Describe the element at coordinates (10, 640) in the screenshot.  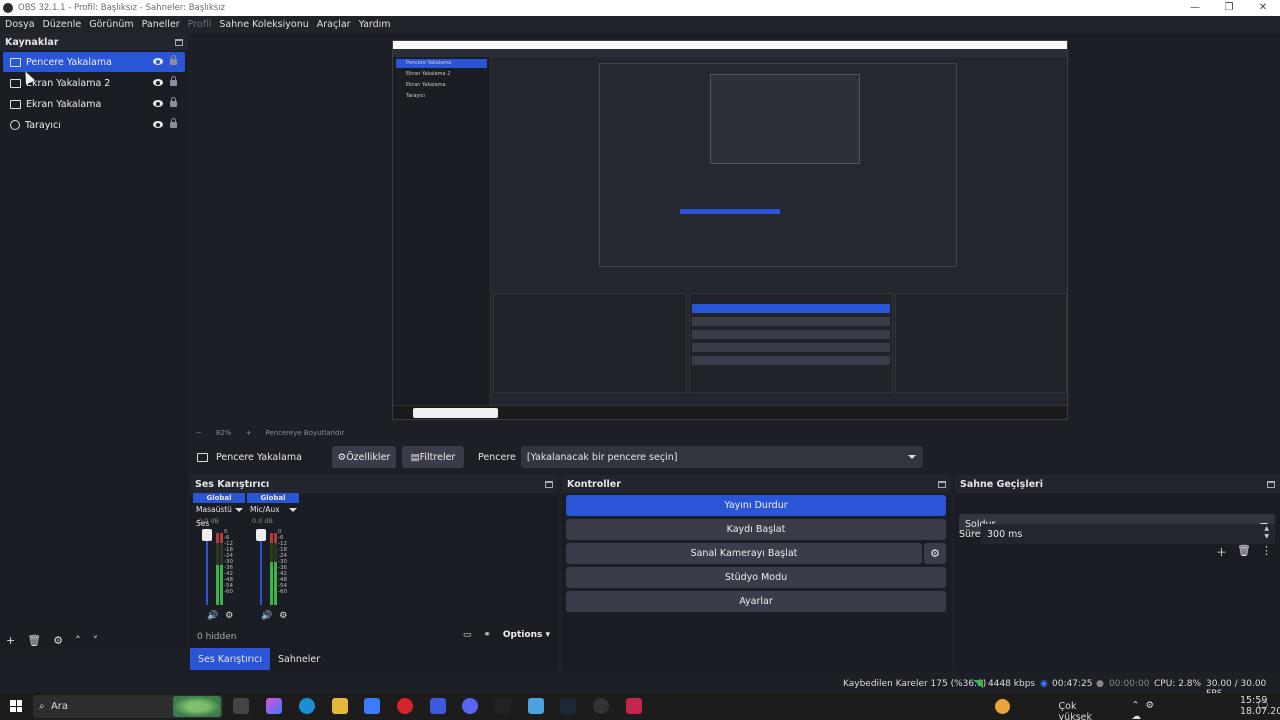
I see `add-source-button: +` at that location.